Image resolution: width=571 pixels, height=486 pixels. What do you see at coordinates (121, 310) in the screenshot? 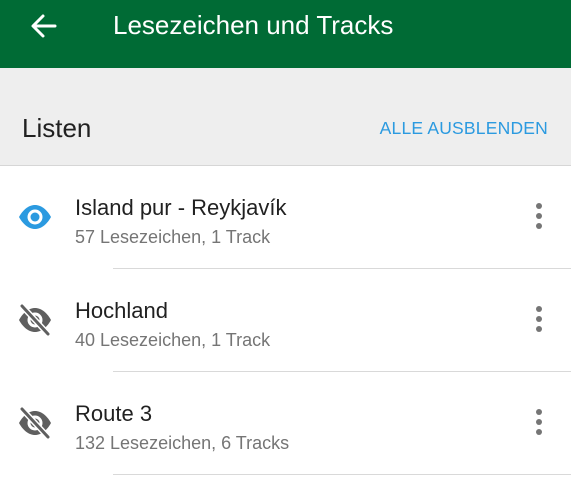
I see `list-title: Hochland` at bounding box center [121, 310].